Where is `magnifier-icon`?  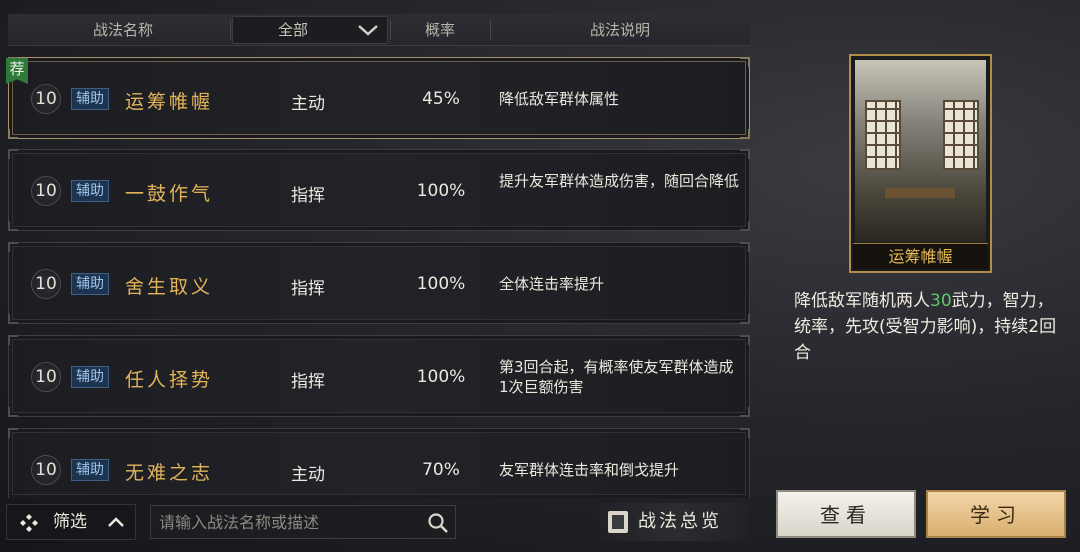
magnifier-icon is located at coordinates (438, 523).